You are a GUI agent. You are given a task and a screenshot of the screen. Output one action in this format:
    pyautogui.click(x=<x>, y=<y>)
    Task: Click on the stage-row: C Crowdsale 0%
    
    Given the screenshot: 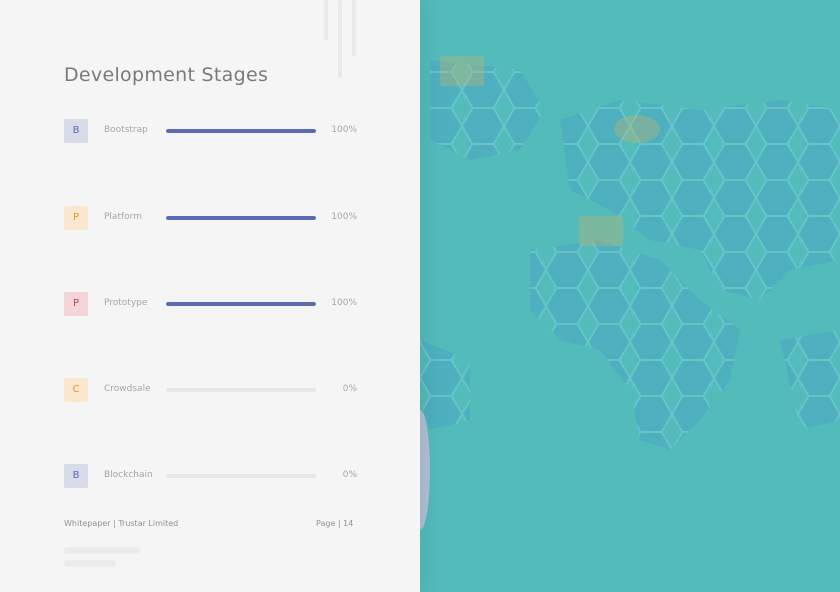 What is the action you would take?
    pyautogui.click(x=214, y=390)
    